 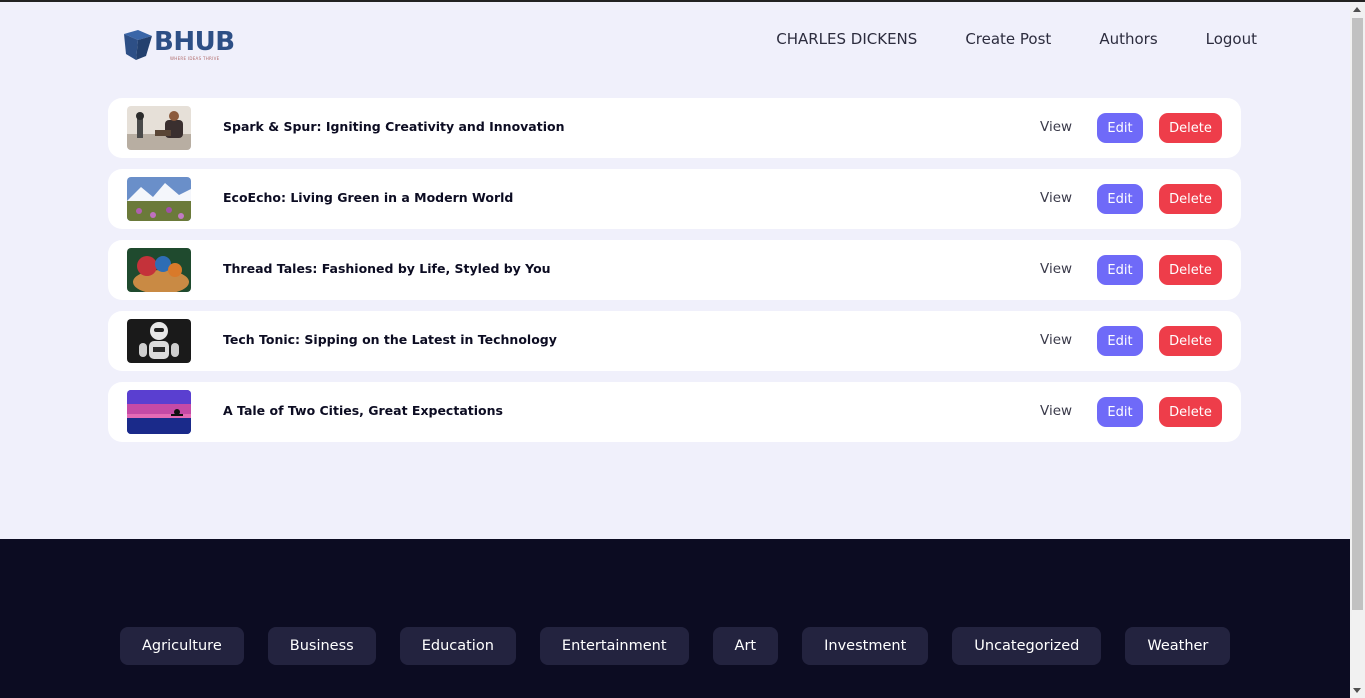 I want to click on cube-logo-icon, so click(x=138, y=45).